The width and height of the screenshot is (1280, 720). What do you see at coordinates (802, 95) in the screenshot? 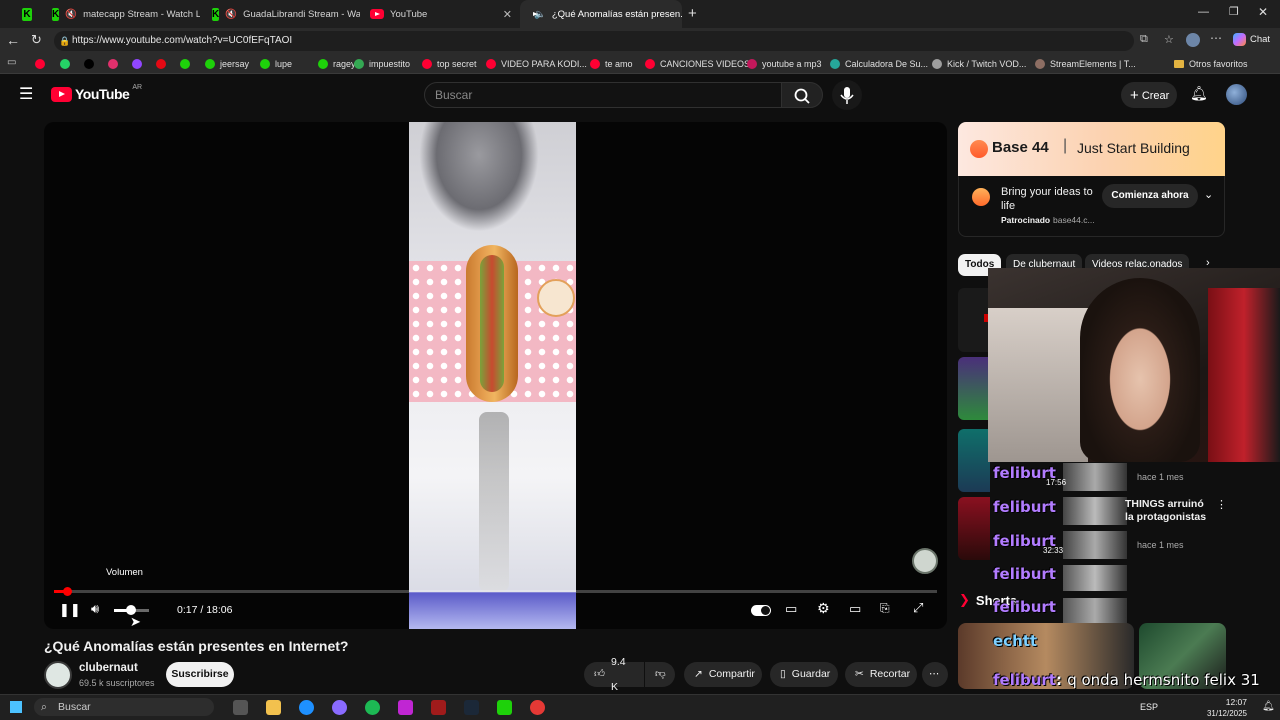
I see `search-button` at bounding box center [802, 95].